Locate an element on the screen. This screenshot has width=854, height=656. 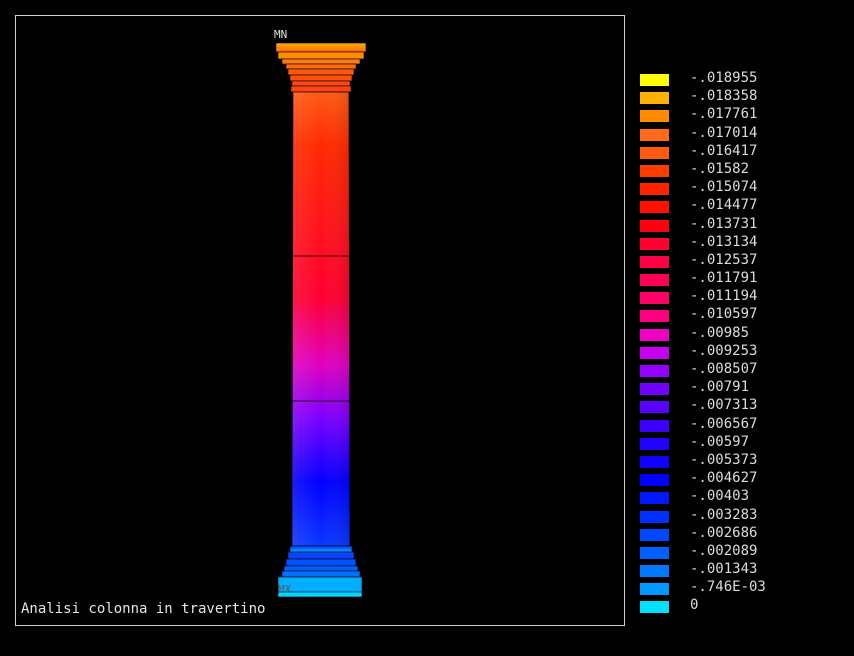
legend-row: -.009253 is located at coordinates (740, 351).